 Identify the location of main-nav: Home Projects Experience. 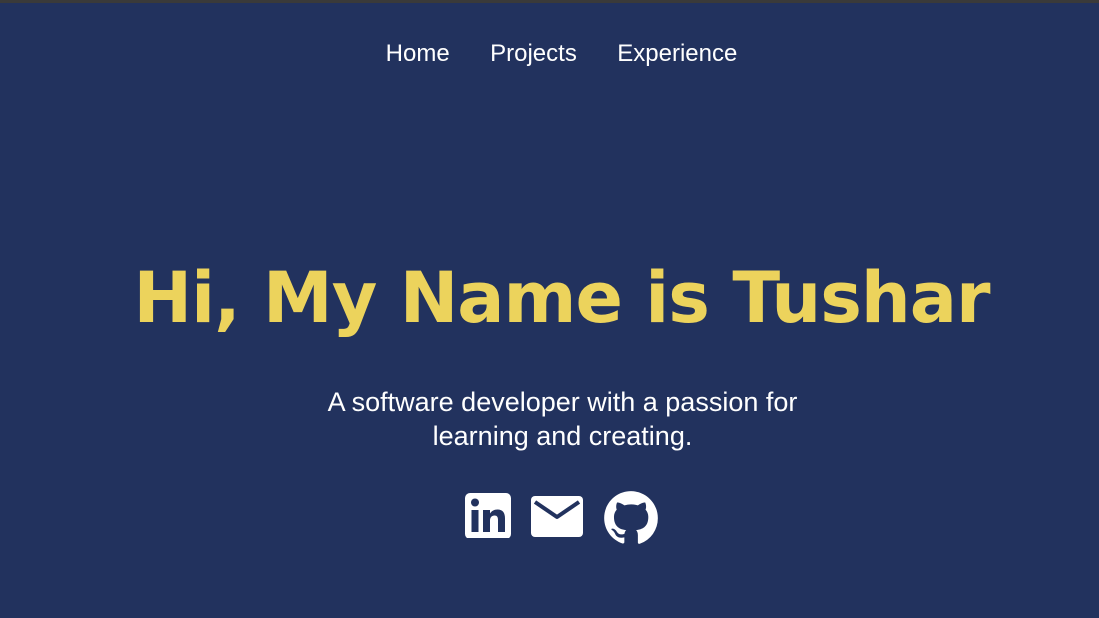
(549, 54).